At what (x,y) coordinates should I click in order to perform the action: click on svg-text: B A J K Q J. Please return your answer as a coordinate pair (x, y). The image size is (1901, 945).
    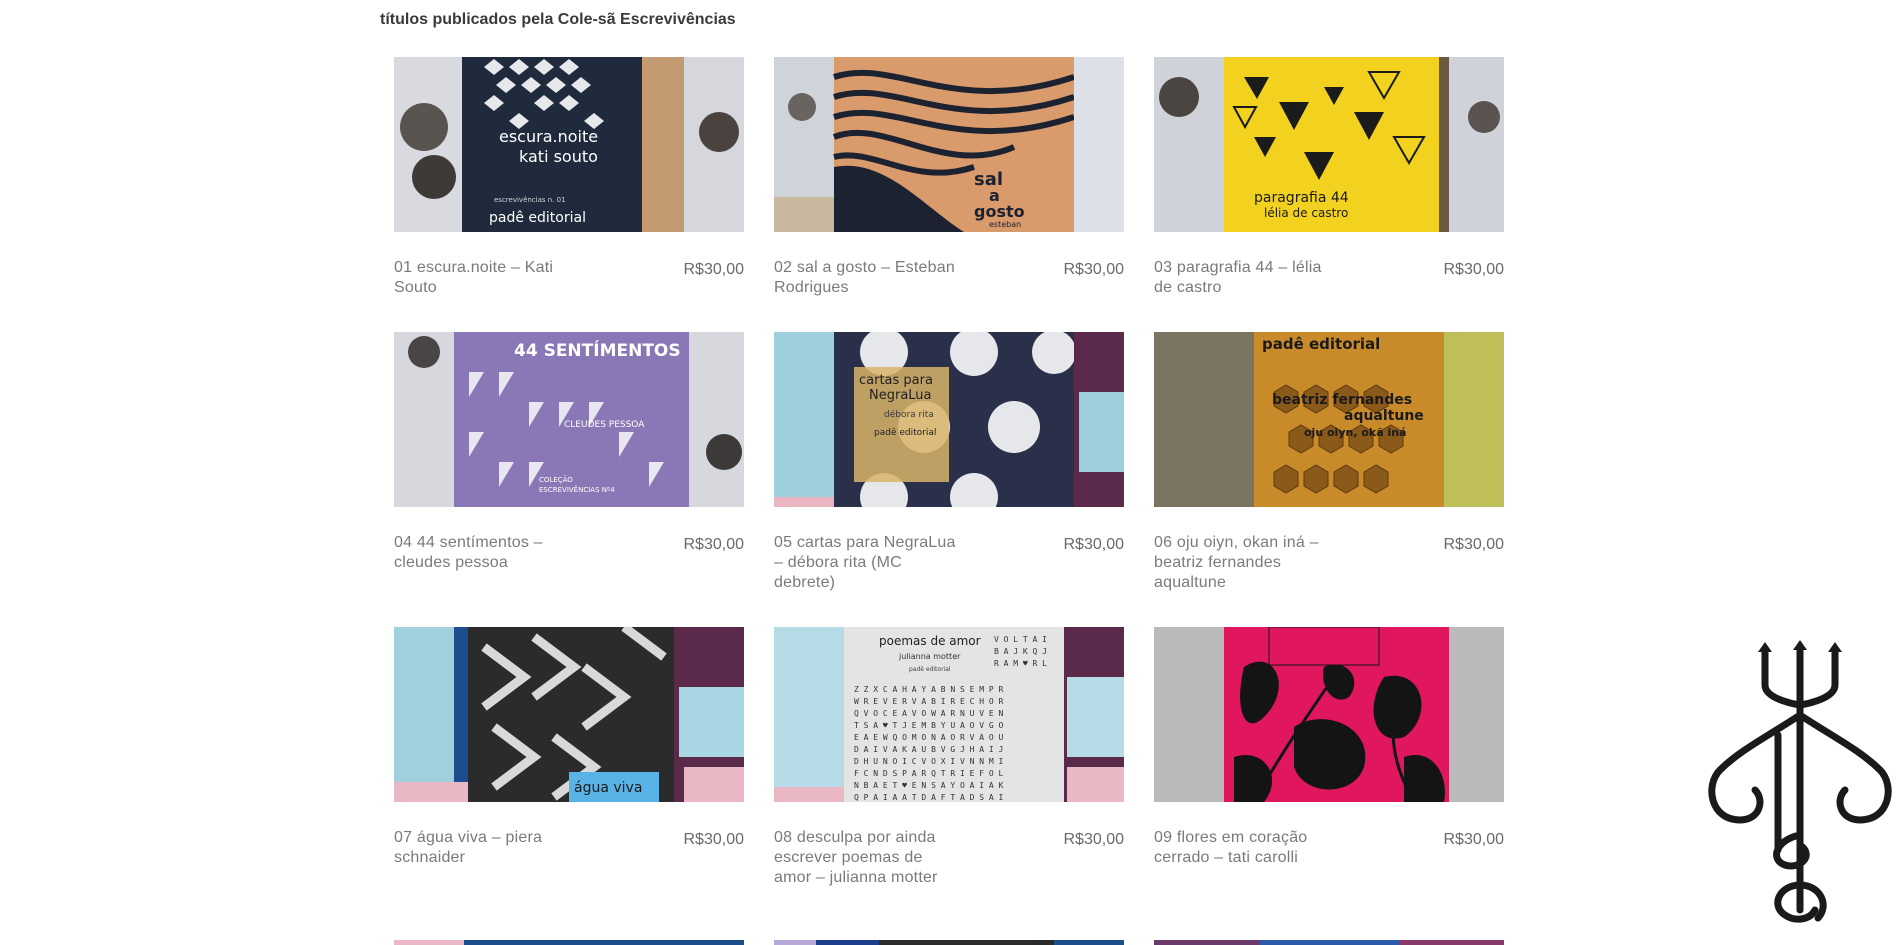
    Looking at the image, I should click on (1020, 651).